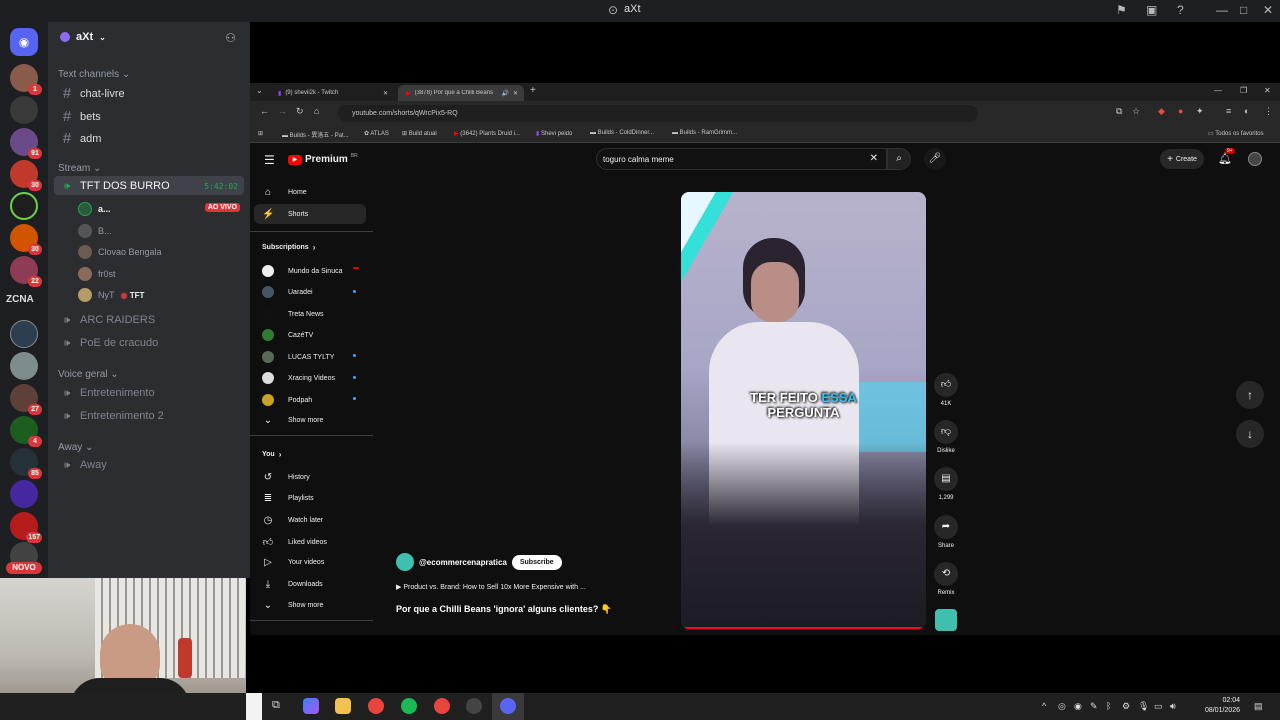  Describe the element at coordinates (554, 133) in the screenshot. I see `bookmark-item: ▮ Shevi peido` at that location.